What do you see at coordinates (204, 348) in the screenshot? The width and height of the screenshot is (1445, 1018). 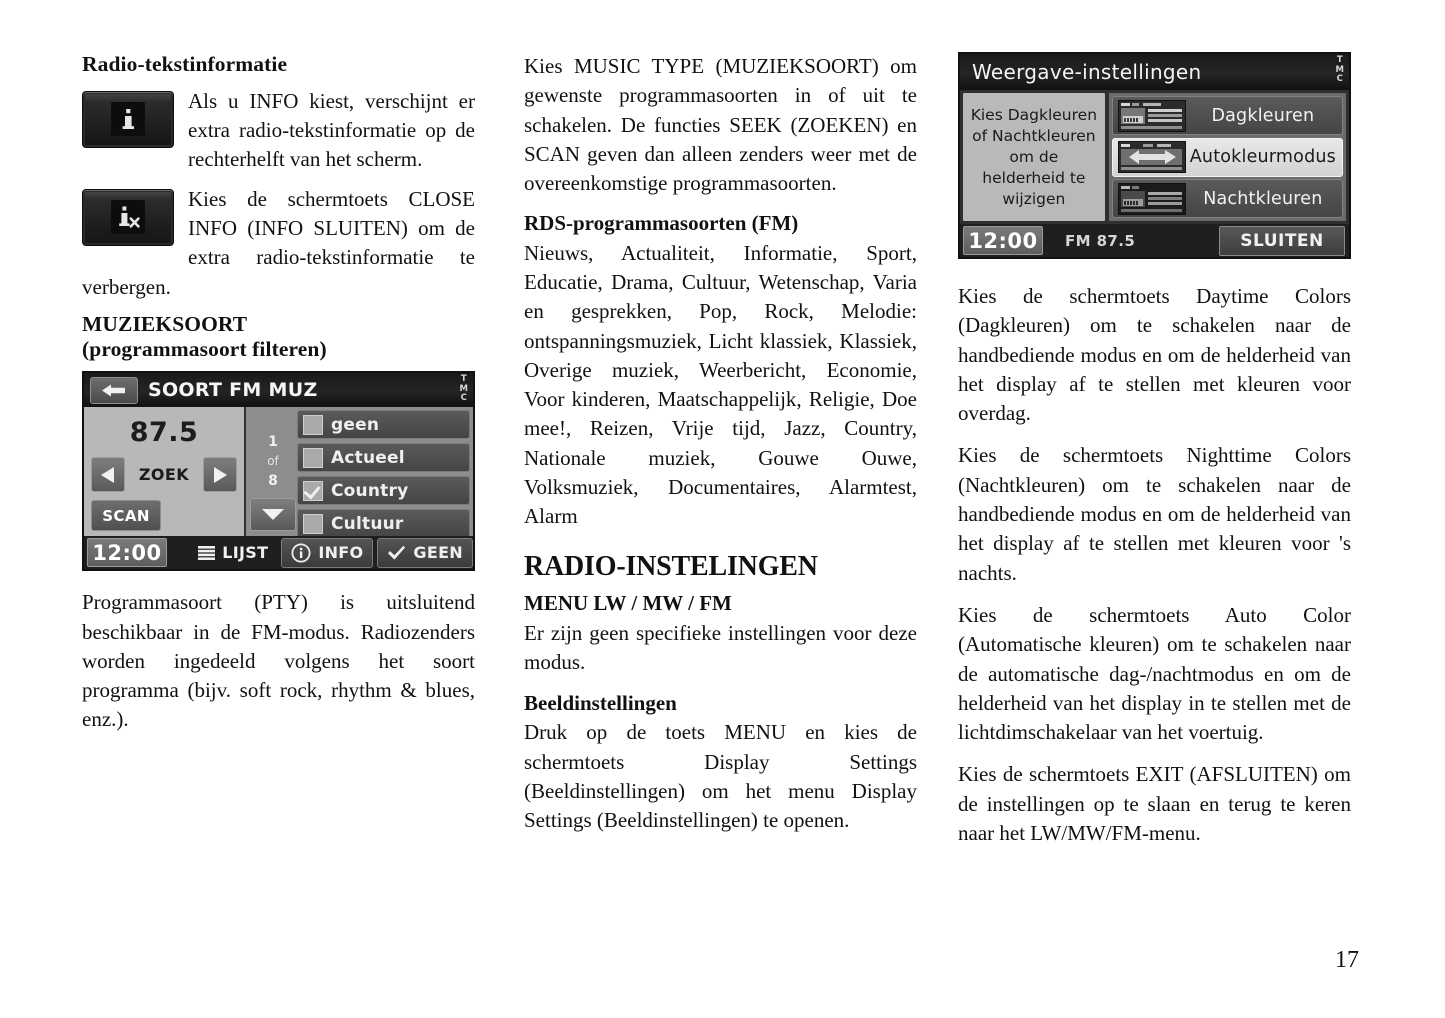 I see `heading-muzieksoort-sub: (programmasoort filteren)` at bounding box center [204, 348].